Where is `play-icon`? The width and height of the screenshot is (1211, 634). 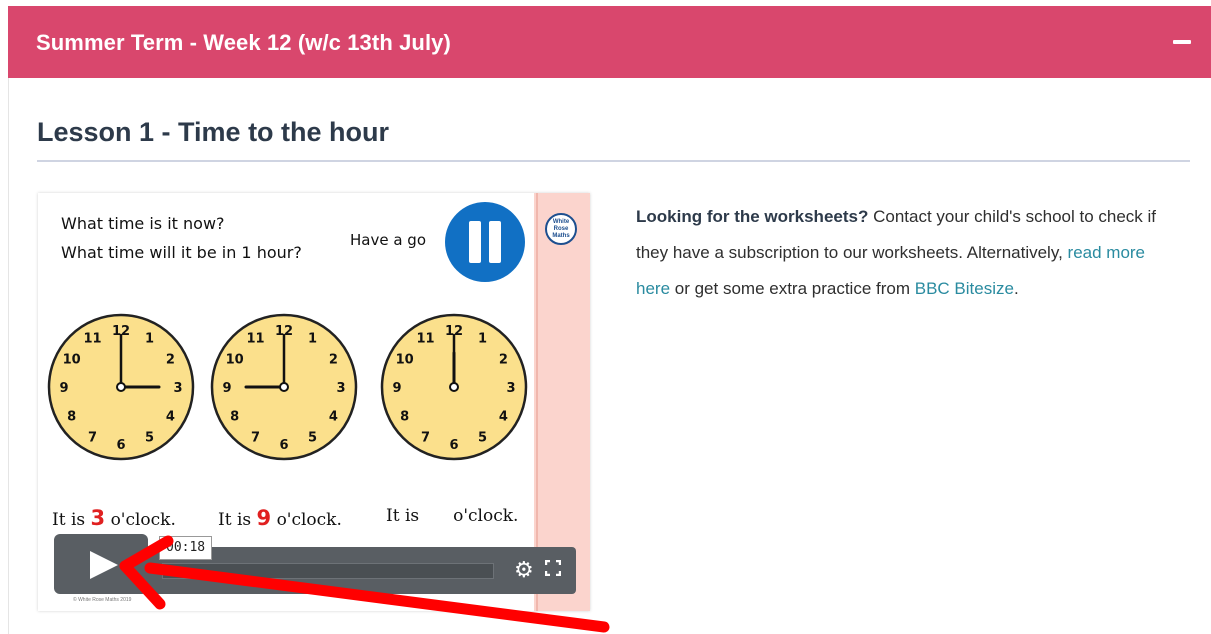 play-icon is located at coordinates (104, 565).